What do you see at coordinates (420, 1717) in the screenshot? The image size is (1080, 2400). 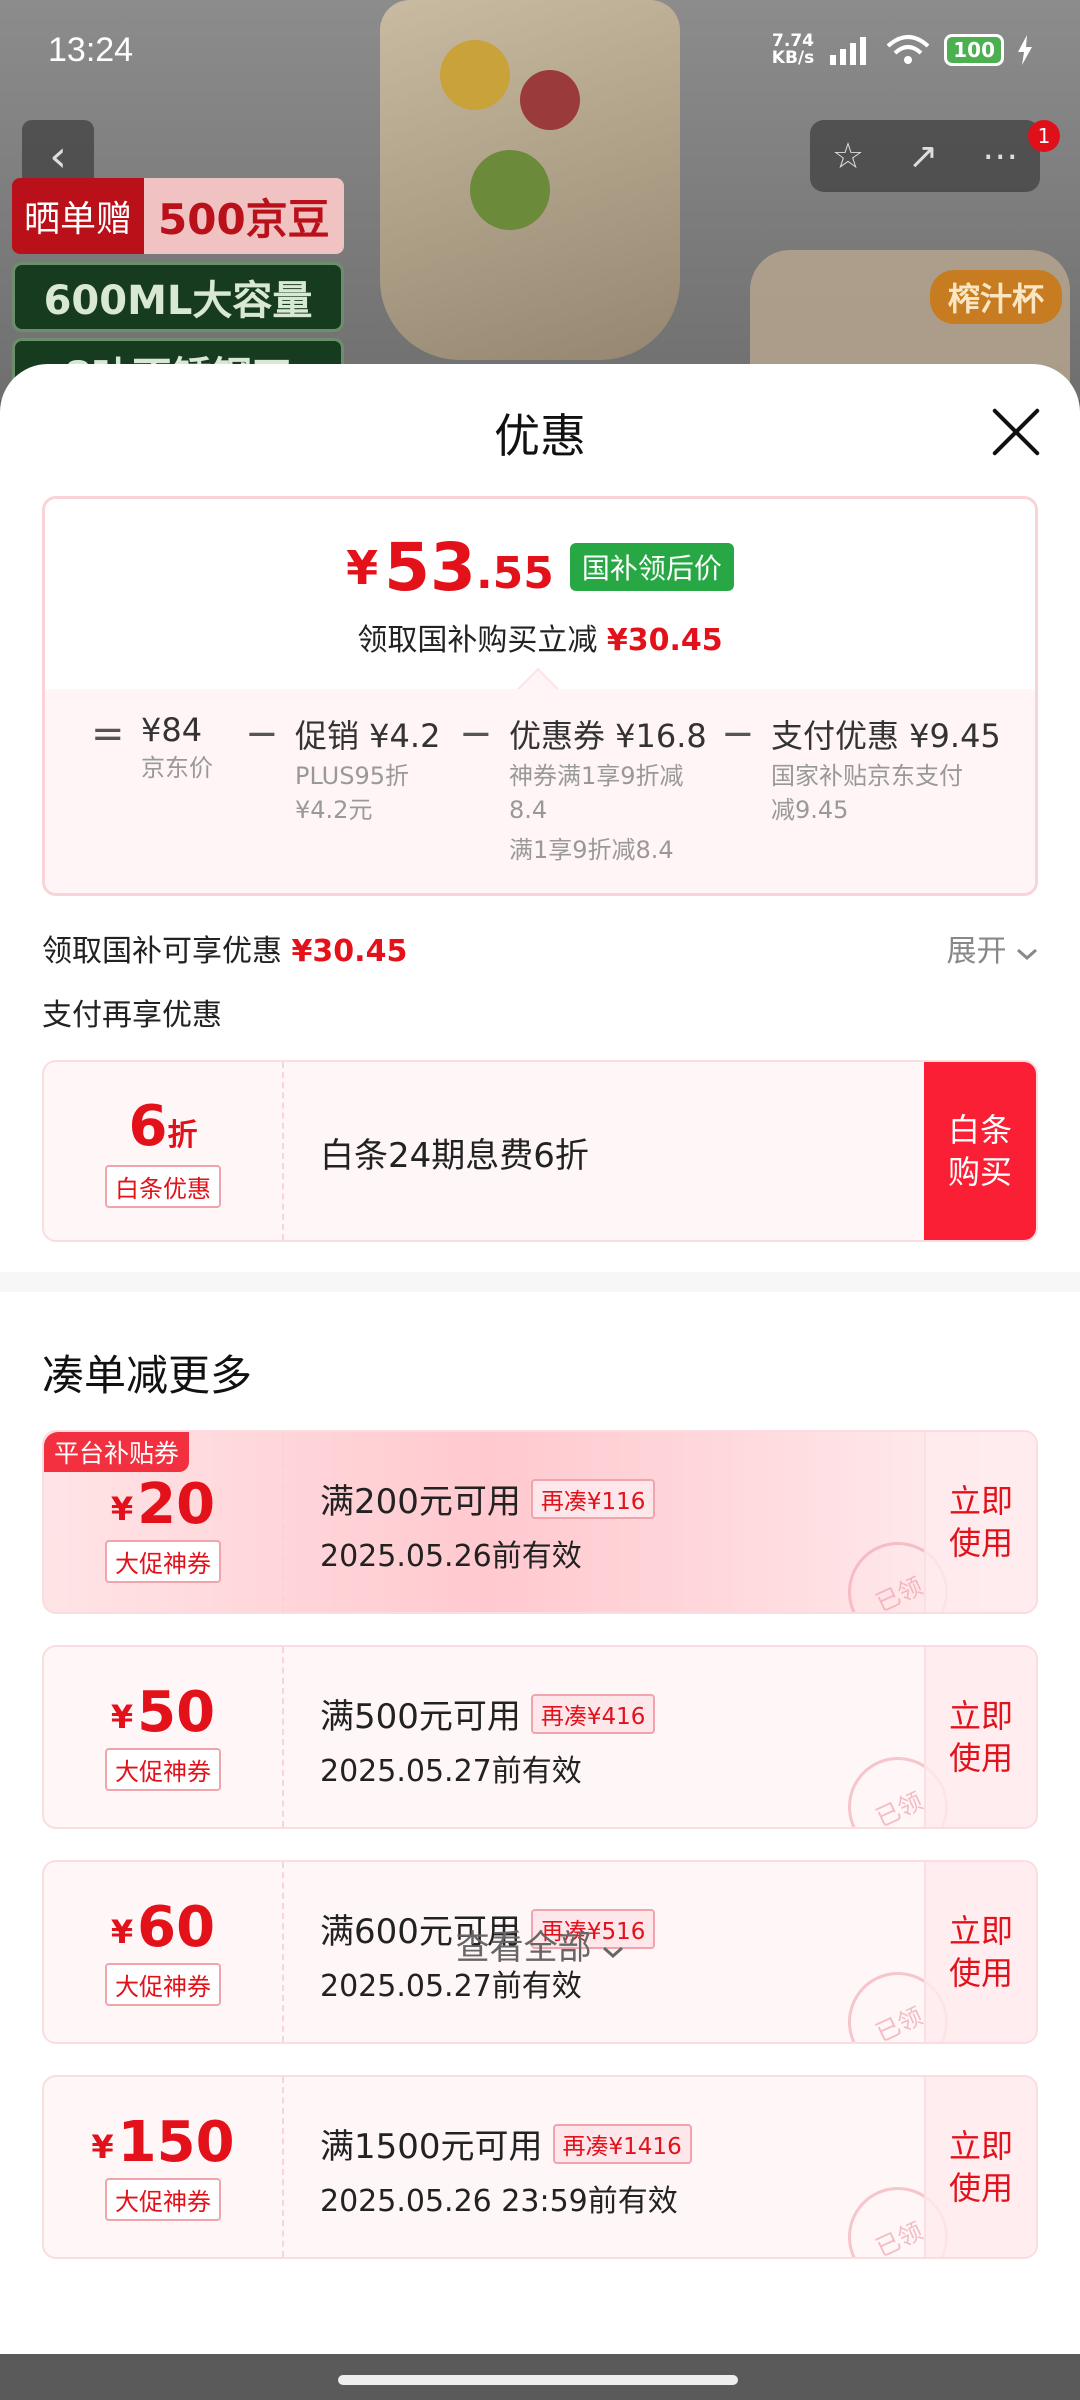 I see `coupon-condition: 满500元可用` at bounding box center [420, 1717].